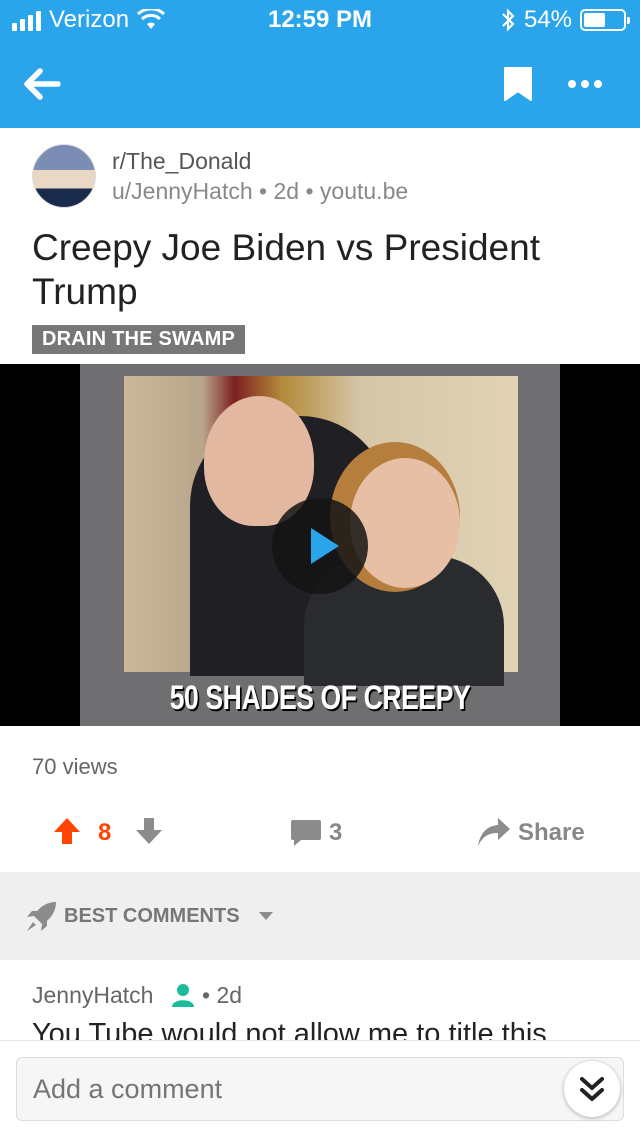  Describe the element at coordinates (320, 84) in the screenshot. I see `nav-bar` at that location.